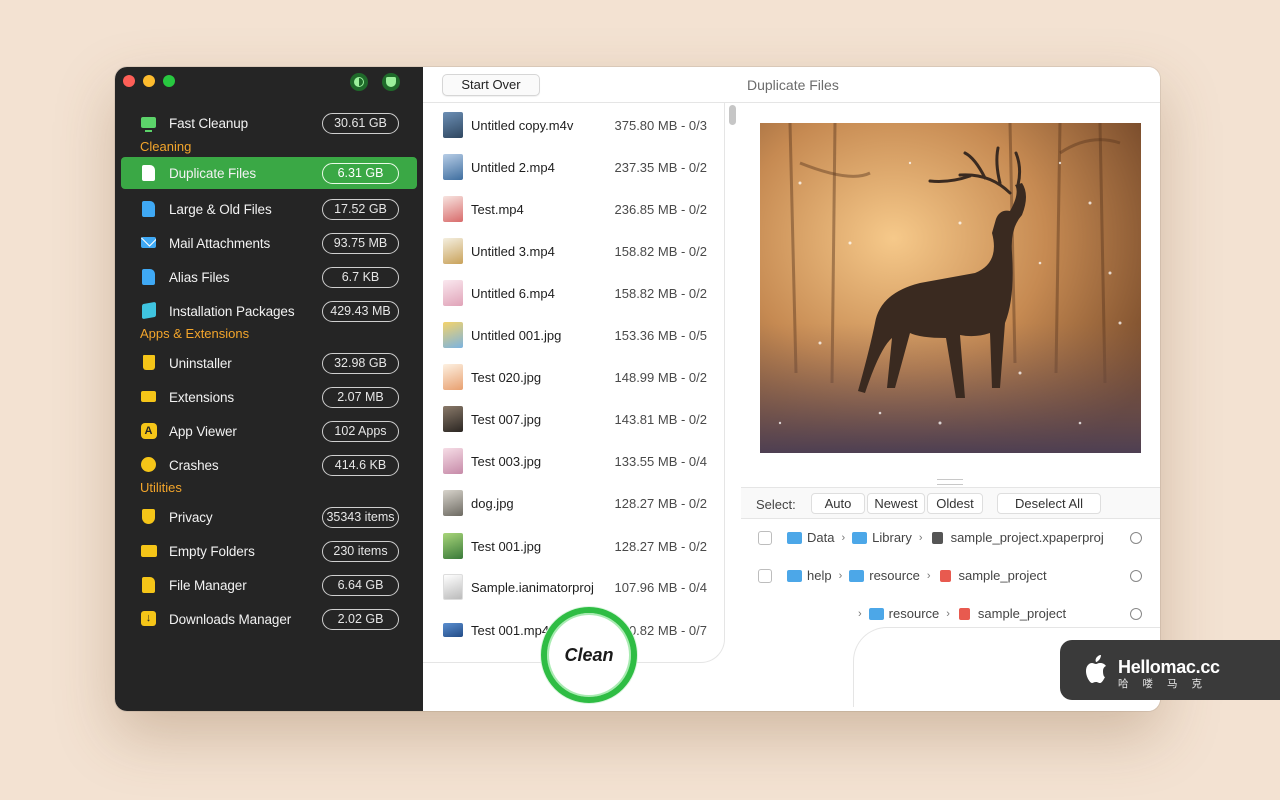 The height and width of the screenshot is (800, 1280). I want to click on list-item: Test.mp4 236.85 MB - 0/2, so click(573, 209).